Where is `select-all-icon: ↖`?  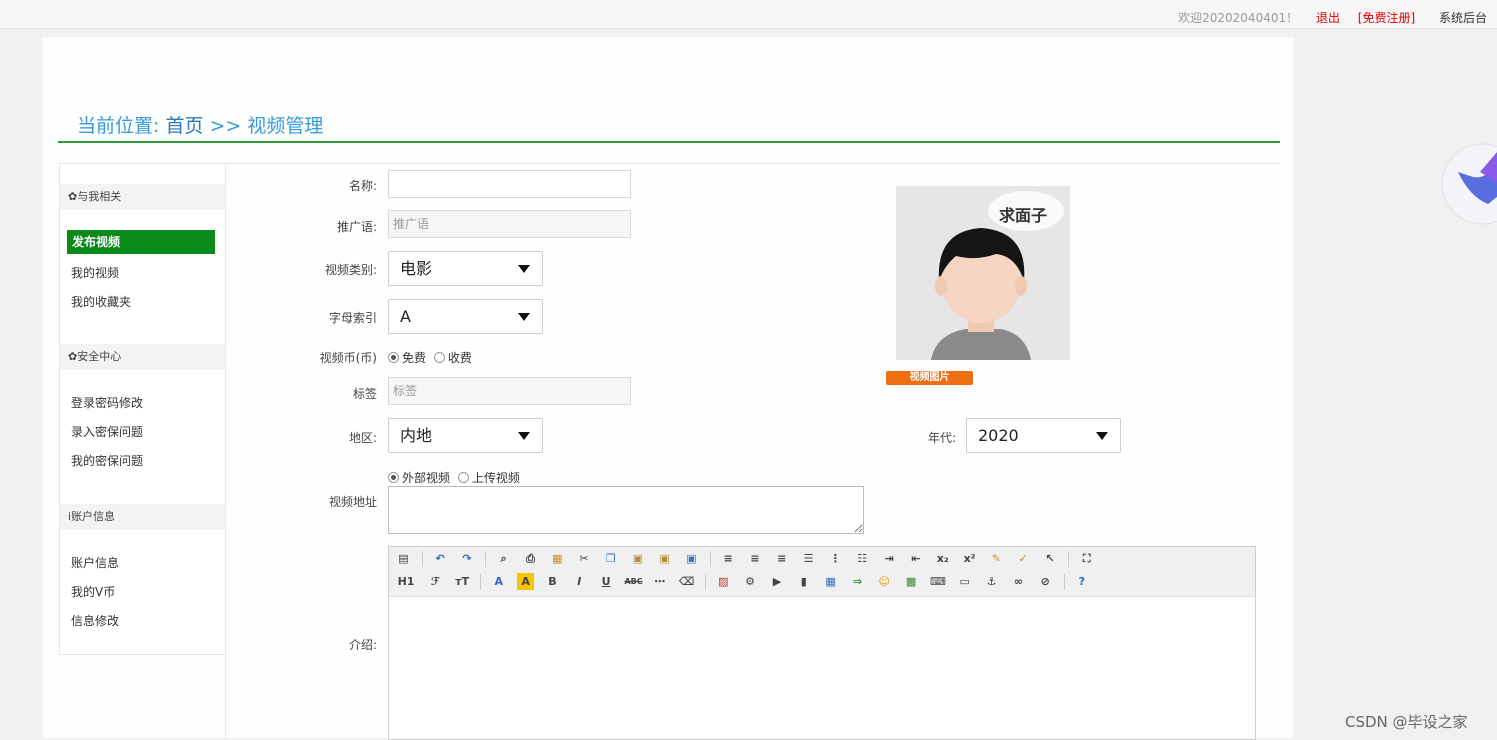 select-all-icon: ↖ is located at coordinates (1050, 558).